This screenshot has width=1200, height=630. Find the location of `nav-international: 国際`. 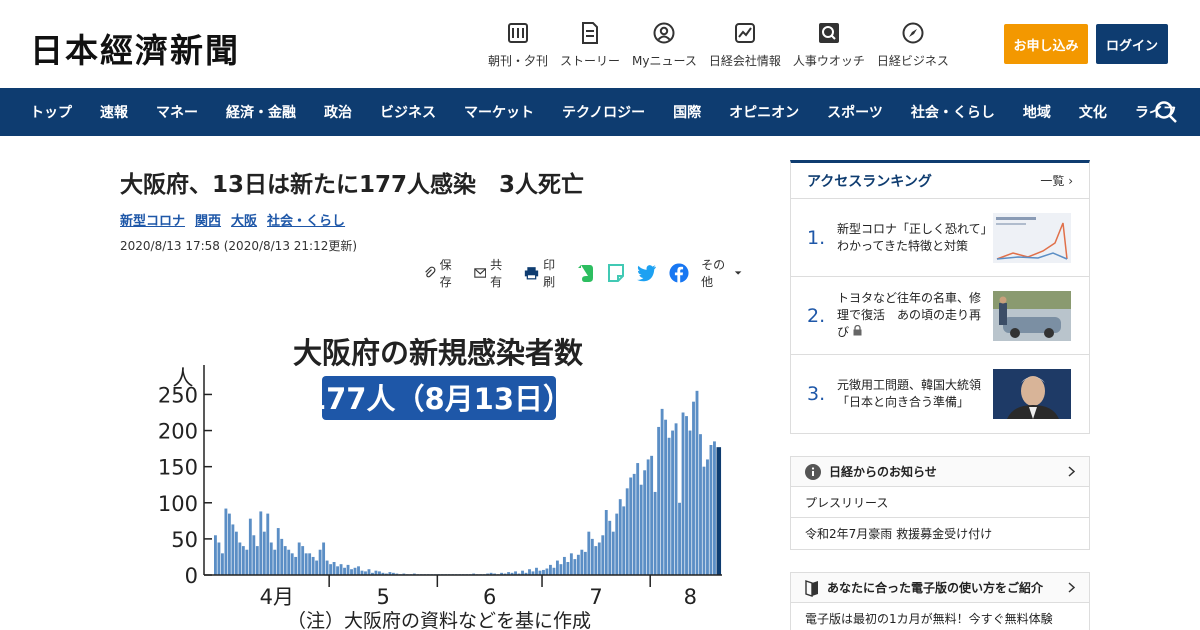

nav-international: 国際 is located at coordinates (687, 112).